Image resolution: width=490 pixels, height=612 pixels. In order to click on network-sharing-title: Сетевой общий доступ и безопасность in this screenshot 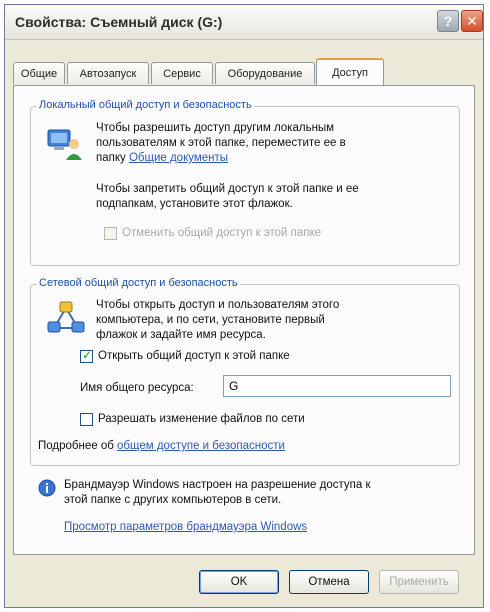, I will do `click(138, 283)`.